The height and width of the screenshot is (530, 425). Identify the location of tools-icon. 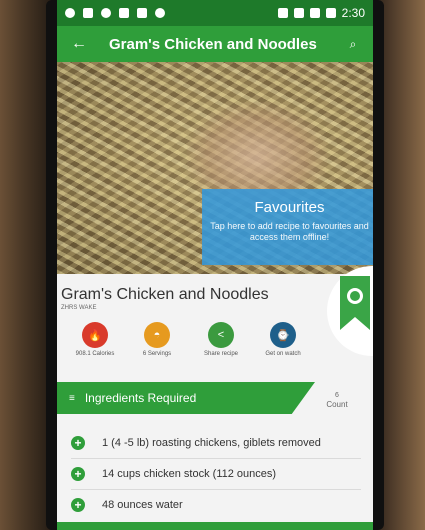
(124, 13).